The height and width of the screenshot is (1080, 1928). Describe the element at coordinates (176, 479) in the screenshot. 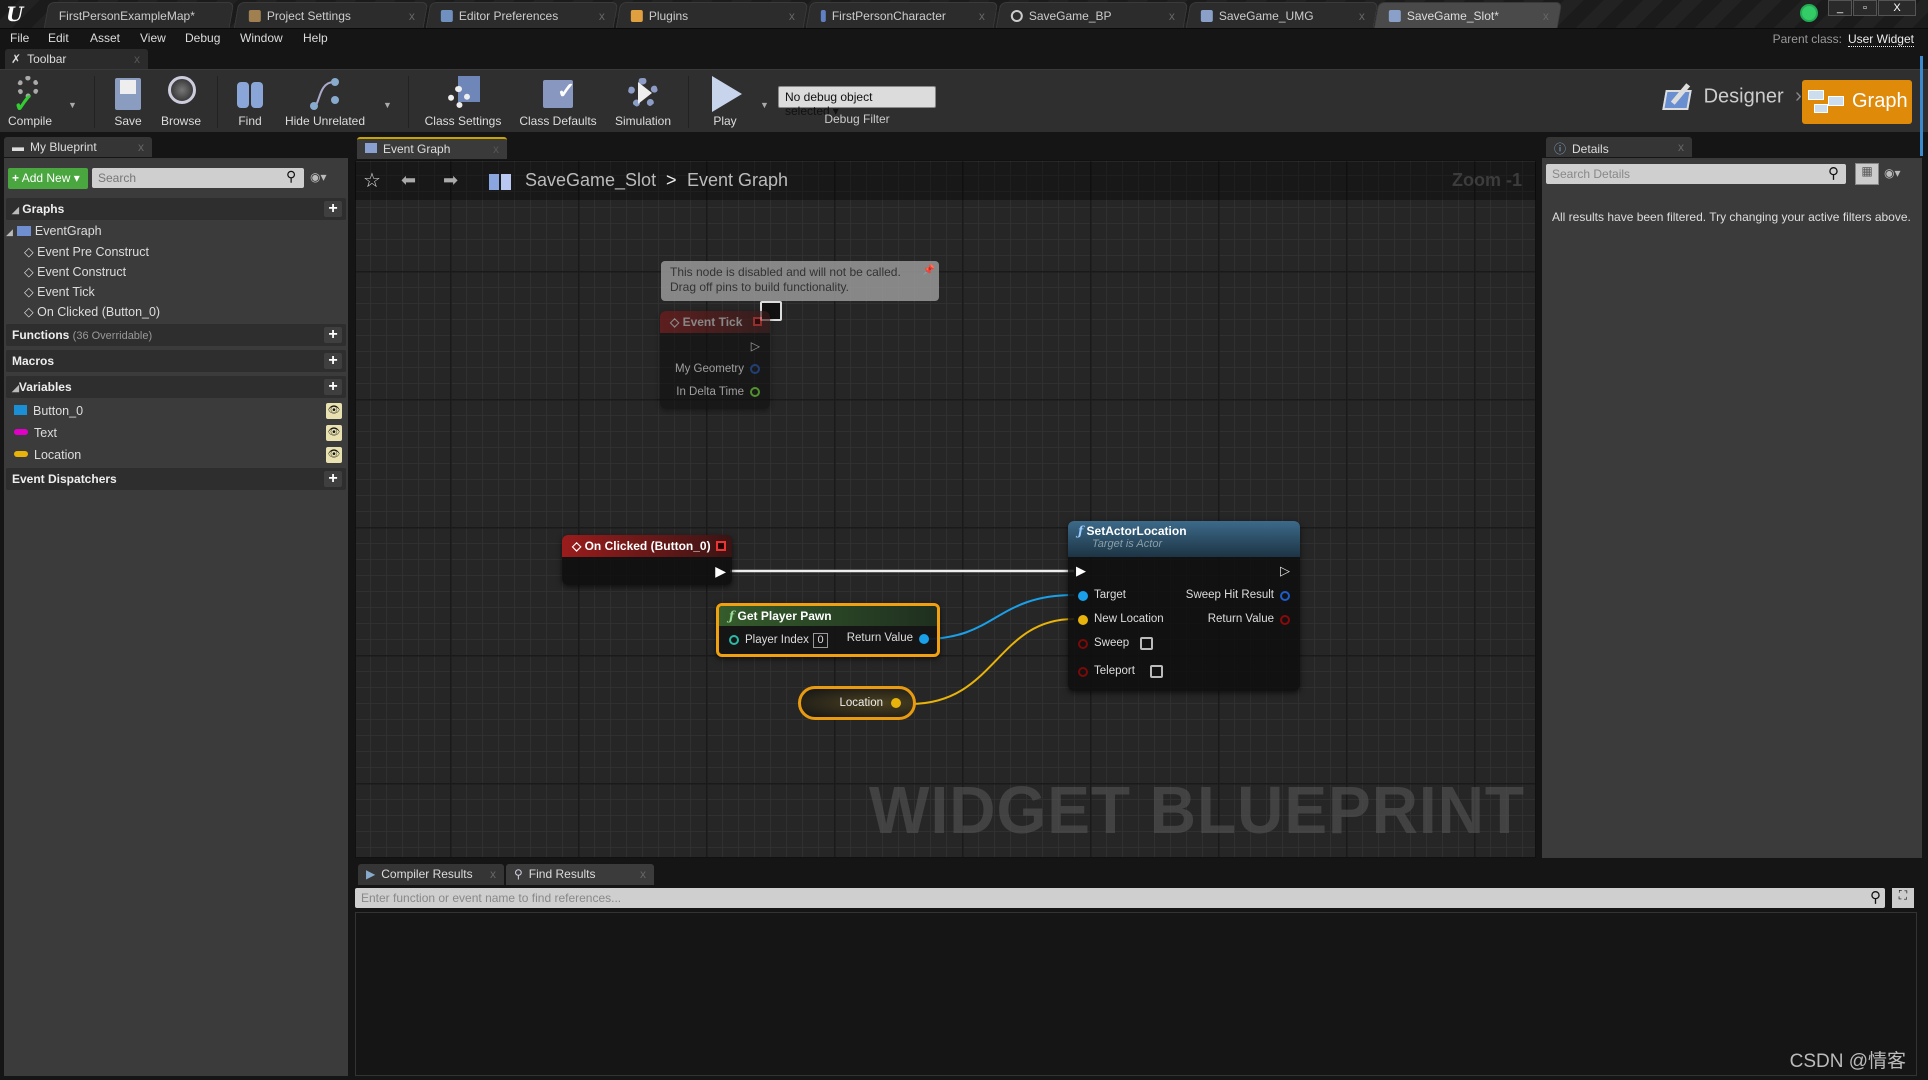

I see `category-event-dispatchers: Event Dispatchers +` at that location.